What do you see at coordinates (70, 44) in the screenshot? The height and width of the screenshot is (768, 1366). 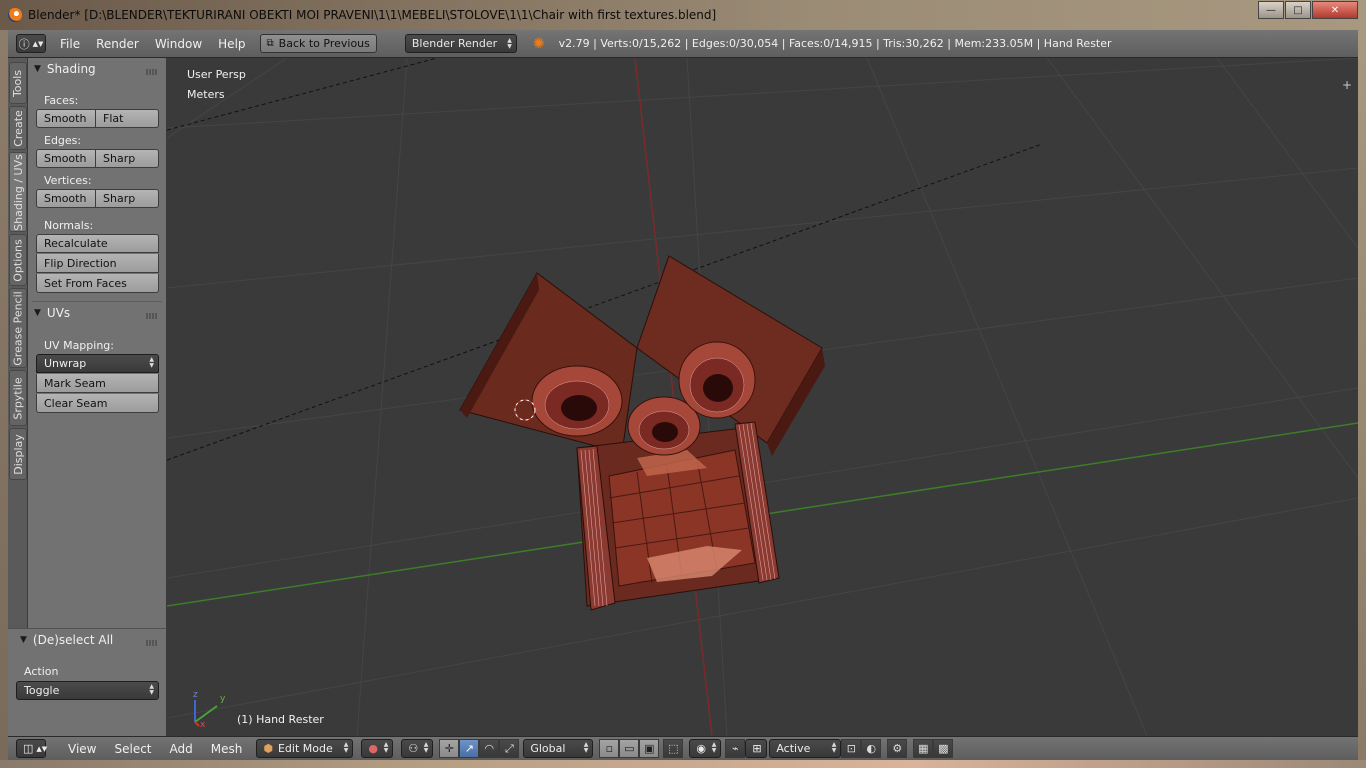 I see `menu-file: File` at bounding box center [70, 44].